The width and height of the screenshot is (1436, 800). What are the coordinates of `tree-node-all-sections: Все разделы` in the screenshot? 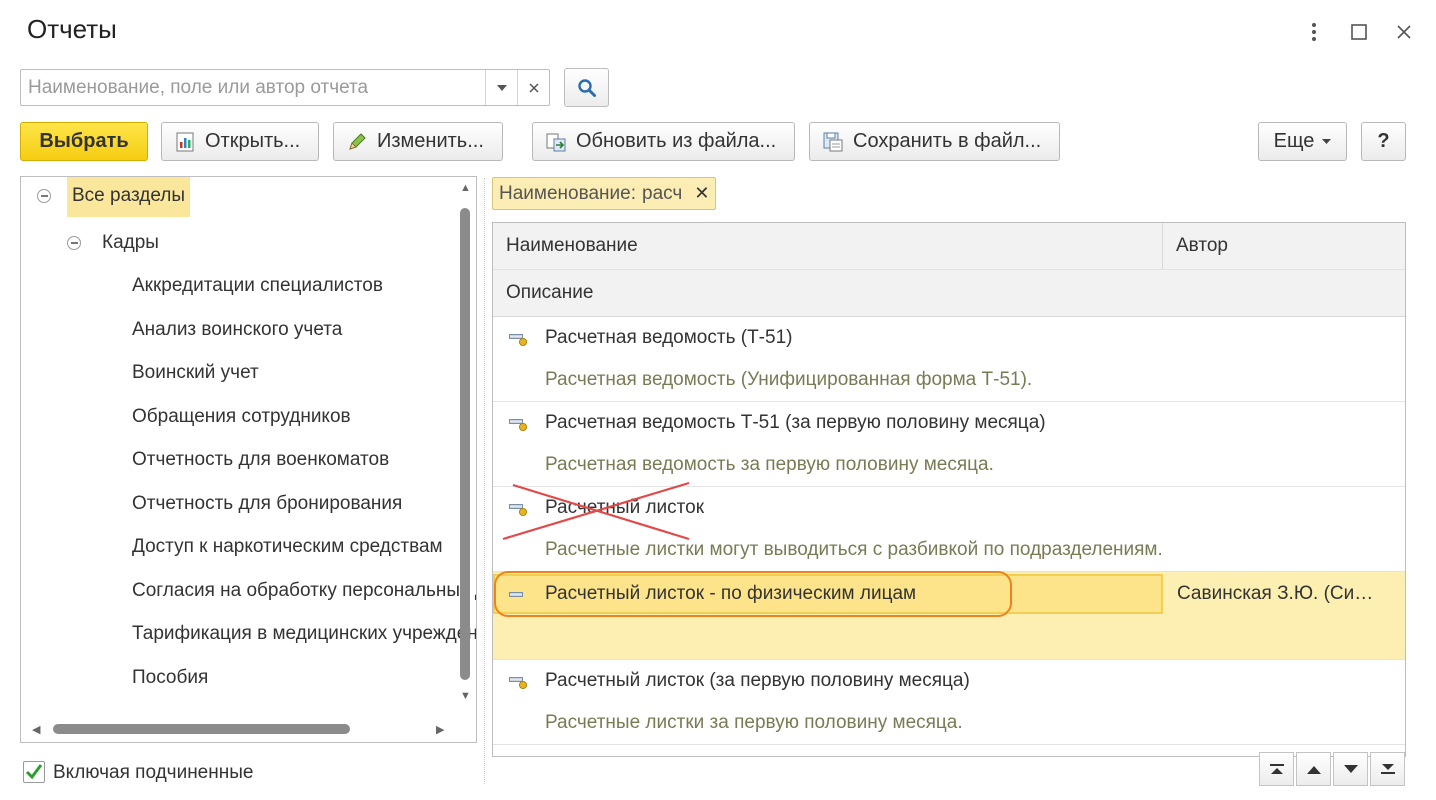 It's located at (105, 197).